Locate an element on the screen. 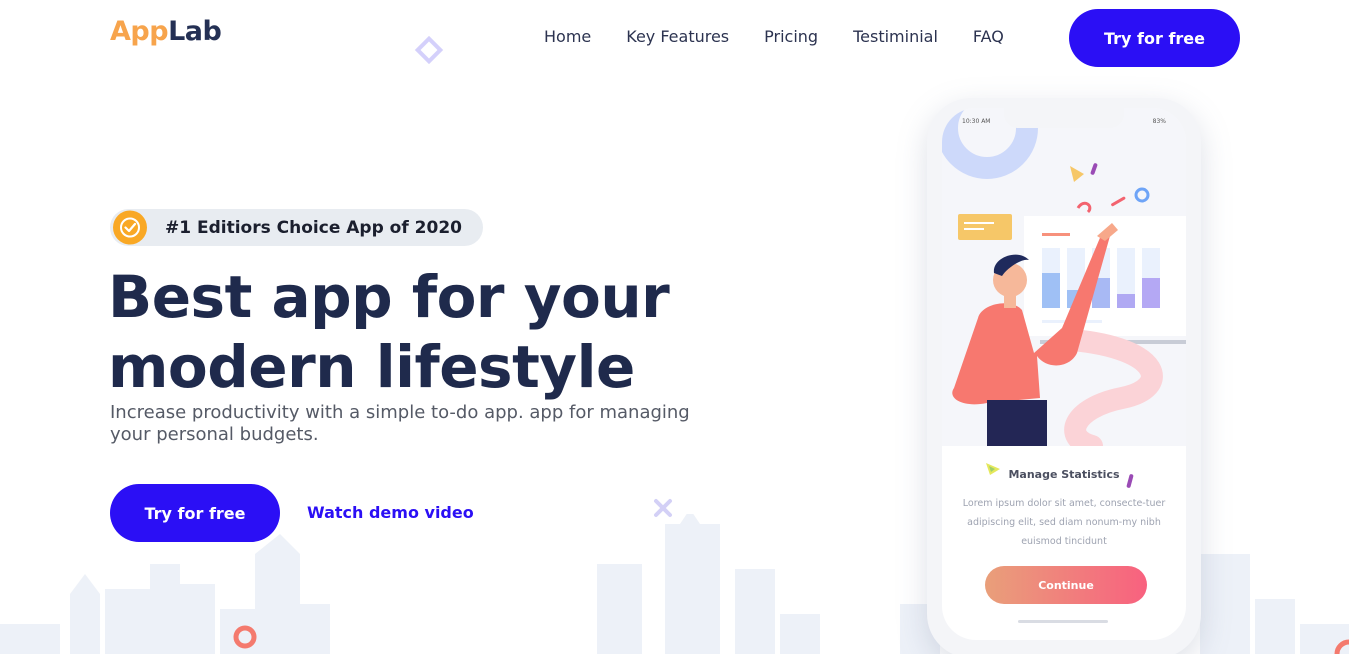  nav-pricing: Pricing is located at coordinates (791, 36).